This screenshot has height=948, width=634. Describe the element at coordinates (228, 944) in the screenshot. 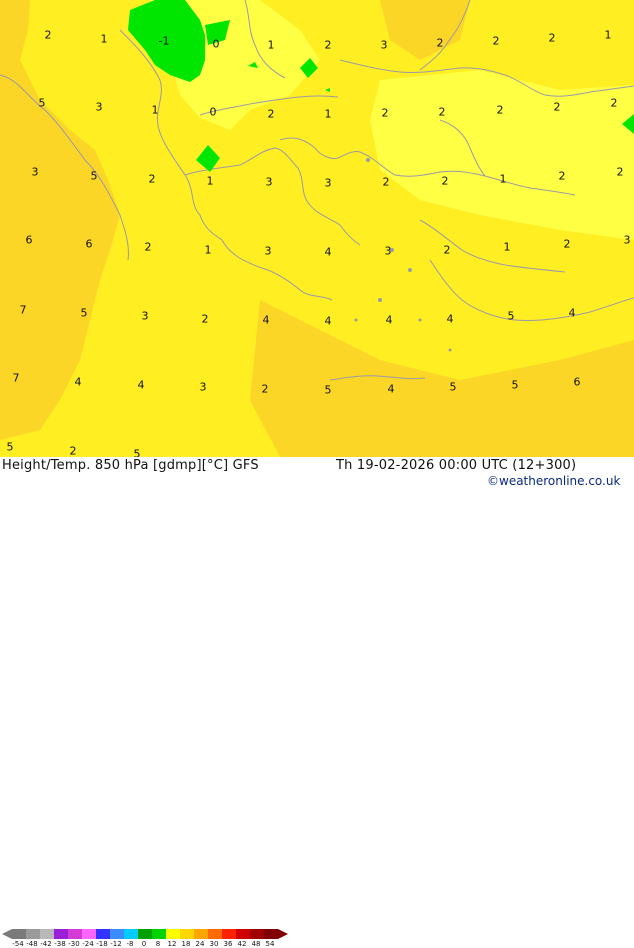

I see `scale-tick-label: 36` at that location.